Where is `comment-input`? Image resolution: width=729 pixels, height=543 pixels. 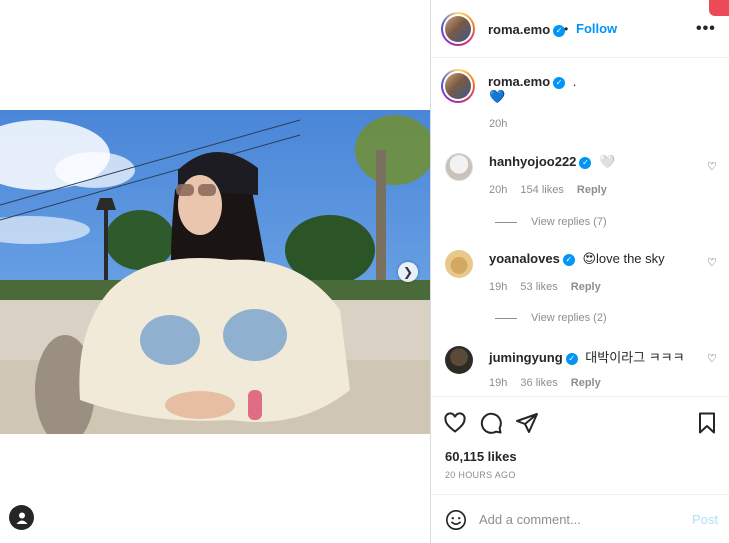
comment-input is located at coordinates (579, 519).